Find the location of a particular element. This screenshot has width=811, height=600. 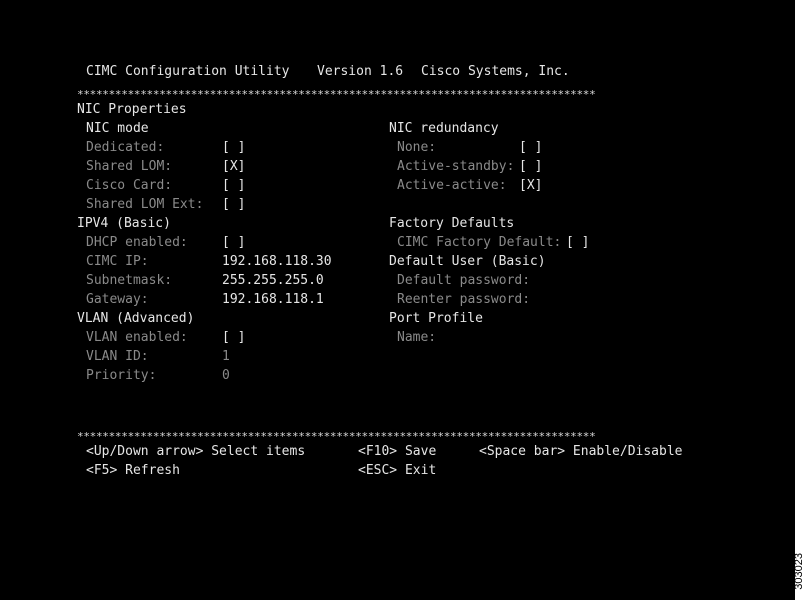

port-profile-name-field: Name: is located at coordinates (416, 337).